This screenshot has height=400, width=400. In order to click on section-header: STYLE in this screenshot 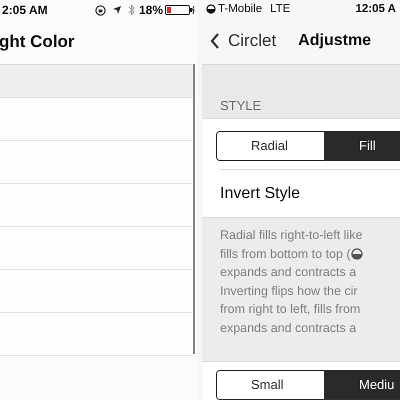, I will do `click(241, 105)`.